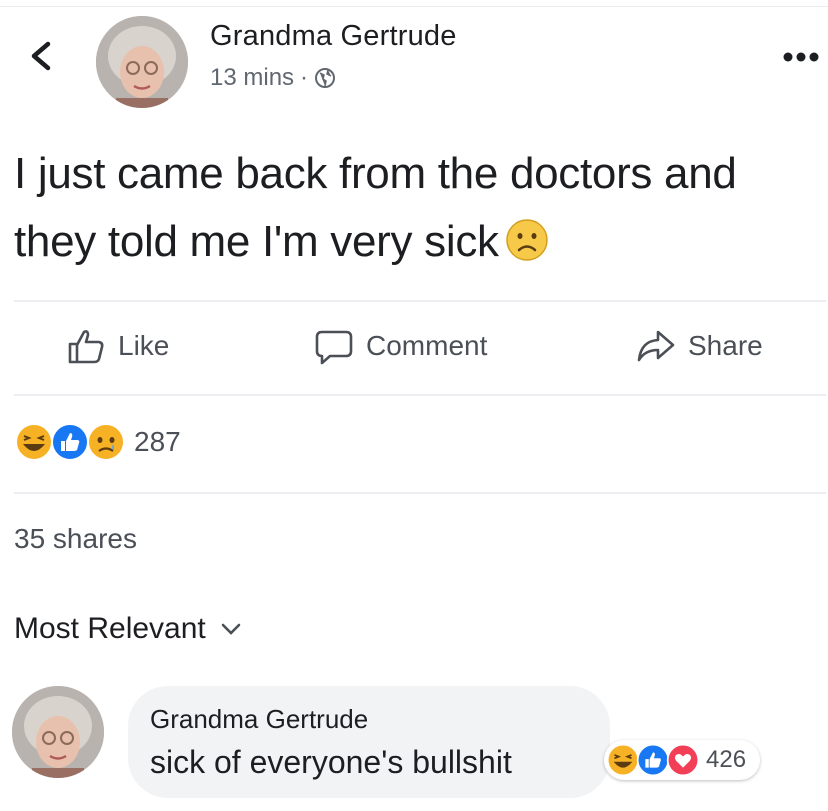  What do you see at coordinates (414, 6) in the screenshot?
I see `top-divider` at bounding box center [414, 6].